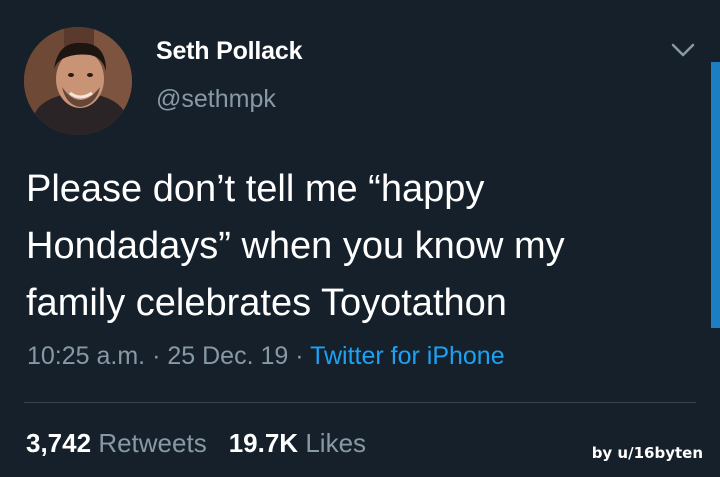 The image size is (720, 477). I want to click on avatar, so click(78, 81).